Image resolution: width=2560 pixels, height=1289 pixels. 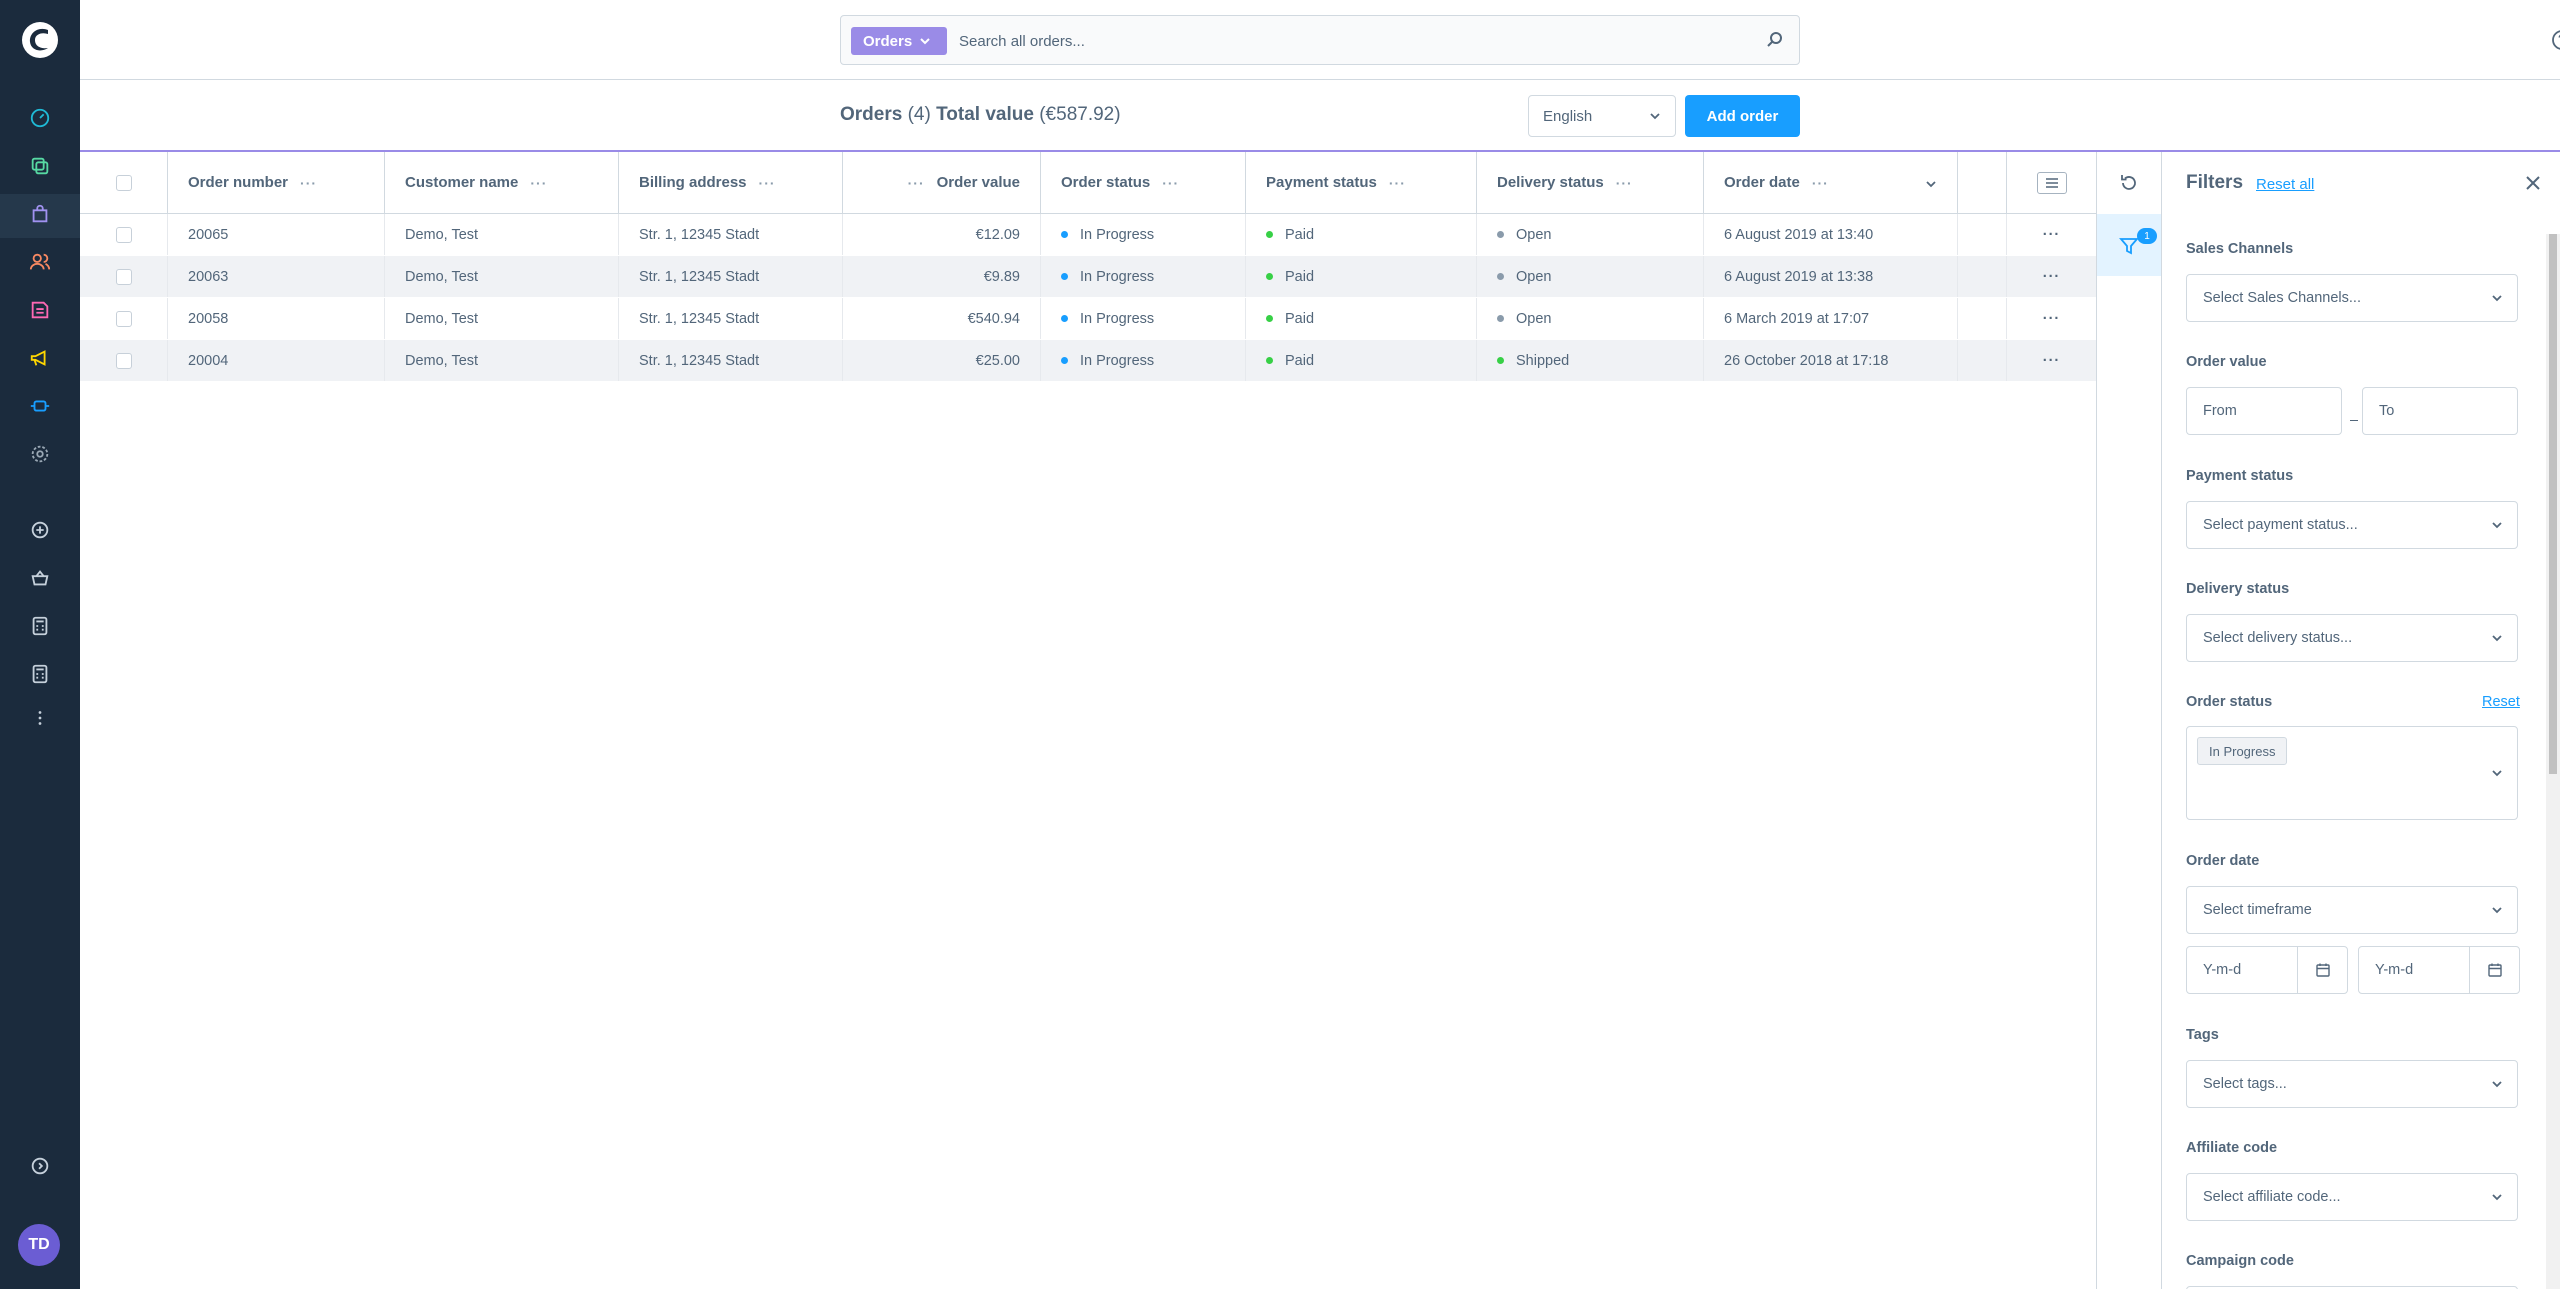 What do you see at coordinates (1361, 182) in the screenshot?
I see `column-header-payment-status: Payment status ···` at bounding box center [1361, 182].